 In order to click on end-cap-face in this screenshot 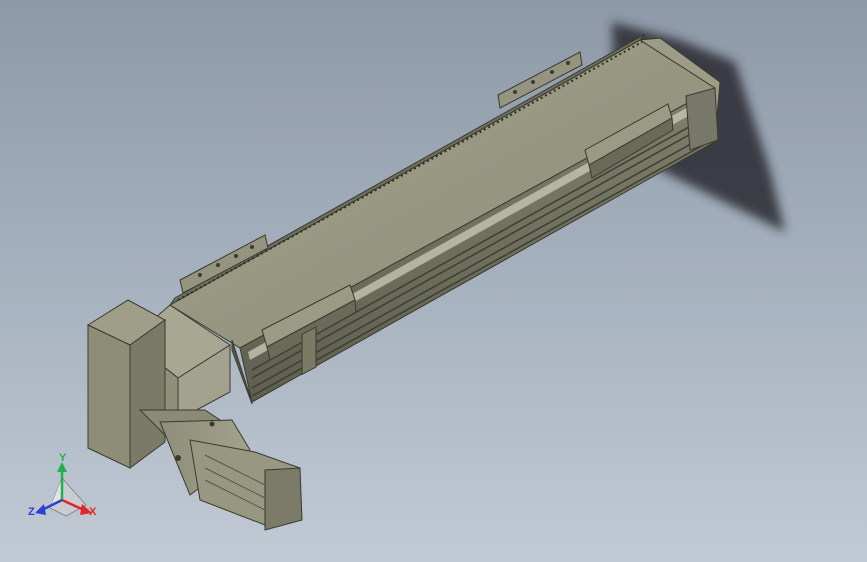, I will do `click(702, 119)`.